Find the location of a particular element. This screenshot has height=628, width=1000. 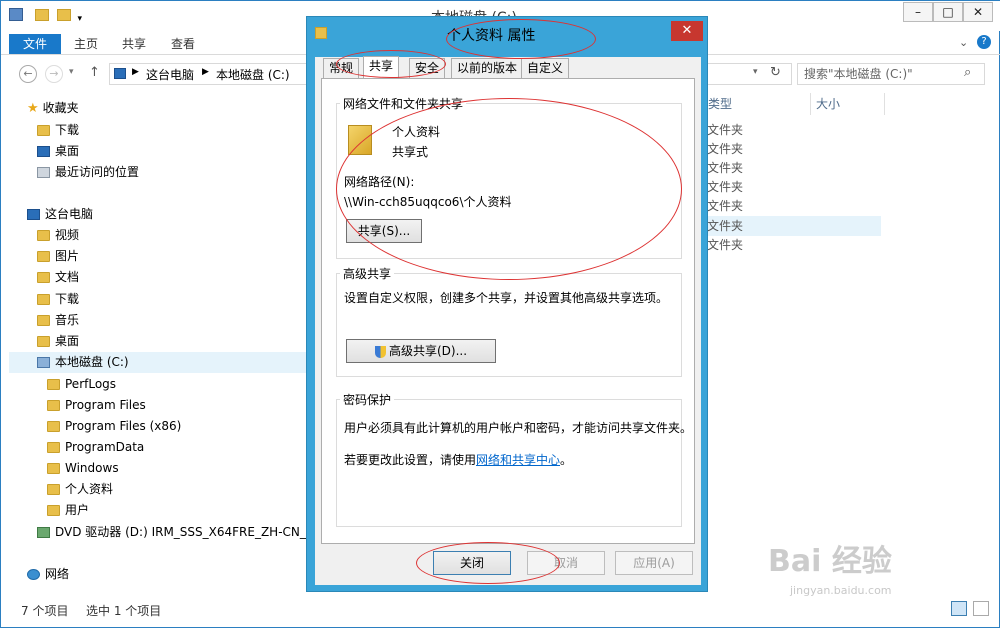

change-setting-prefix: 若要更改此设置，请使用 is located at coordinates (410, 460).